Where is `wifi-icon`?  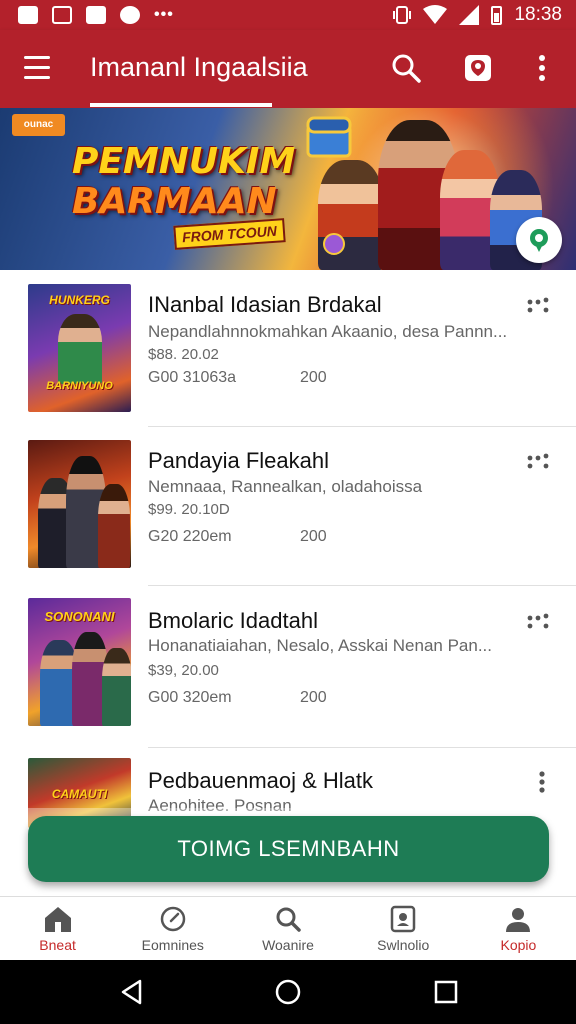
wifi-icon is located at coordinates (435, 14).